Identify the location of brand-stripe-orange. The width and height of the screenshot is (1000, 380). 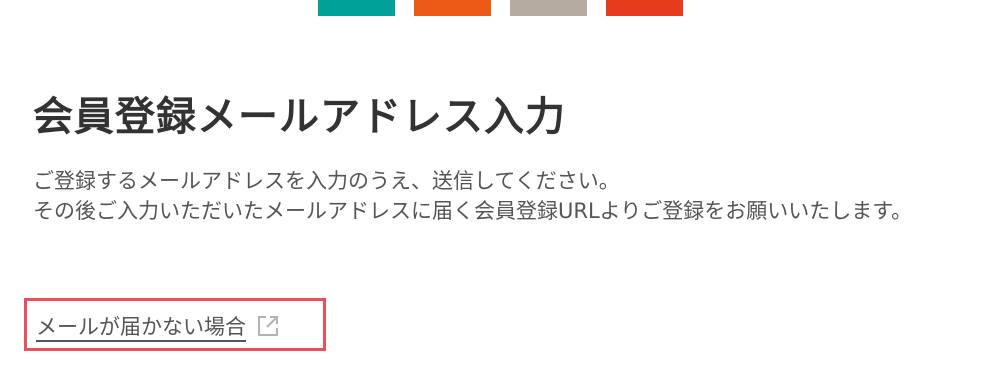
(452, 8).